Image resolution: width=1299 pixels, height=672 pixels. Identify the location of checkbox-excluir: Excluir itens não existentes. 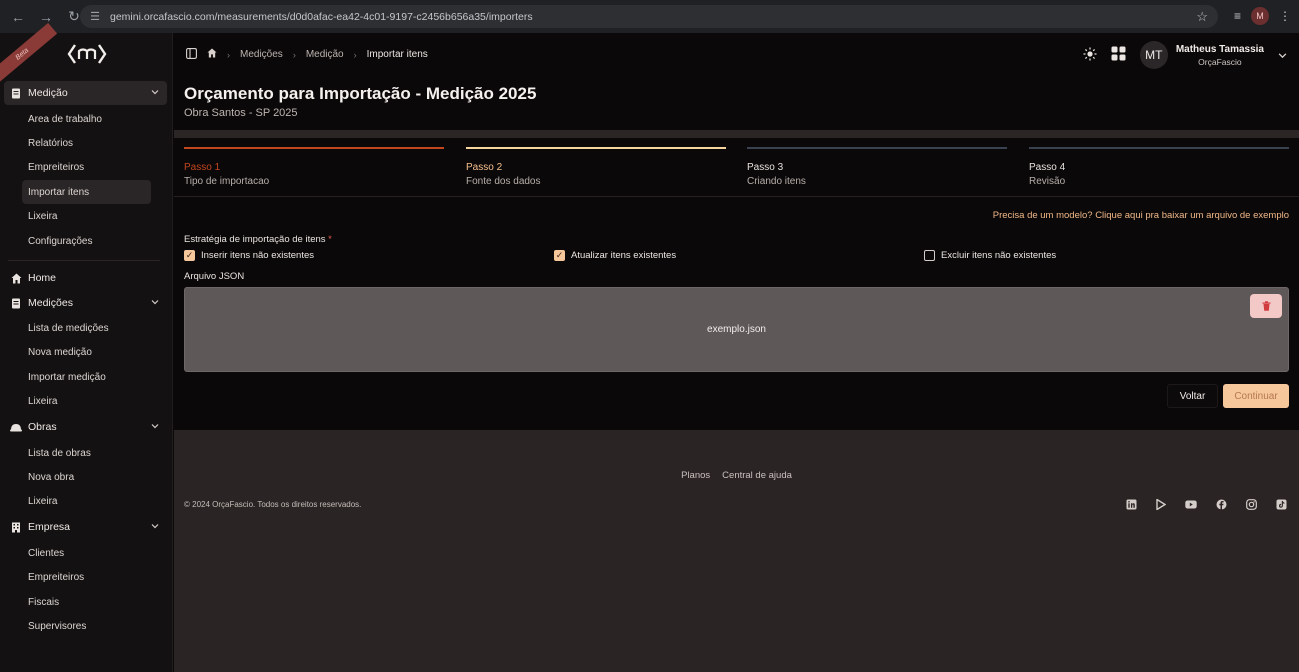
(990, 255).